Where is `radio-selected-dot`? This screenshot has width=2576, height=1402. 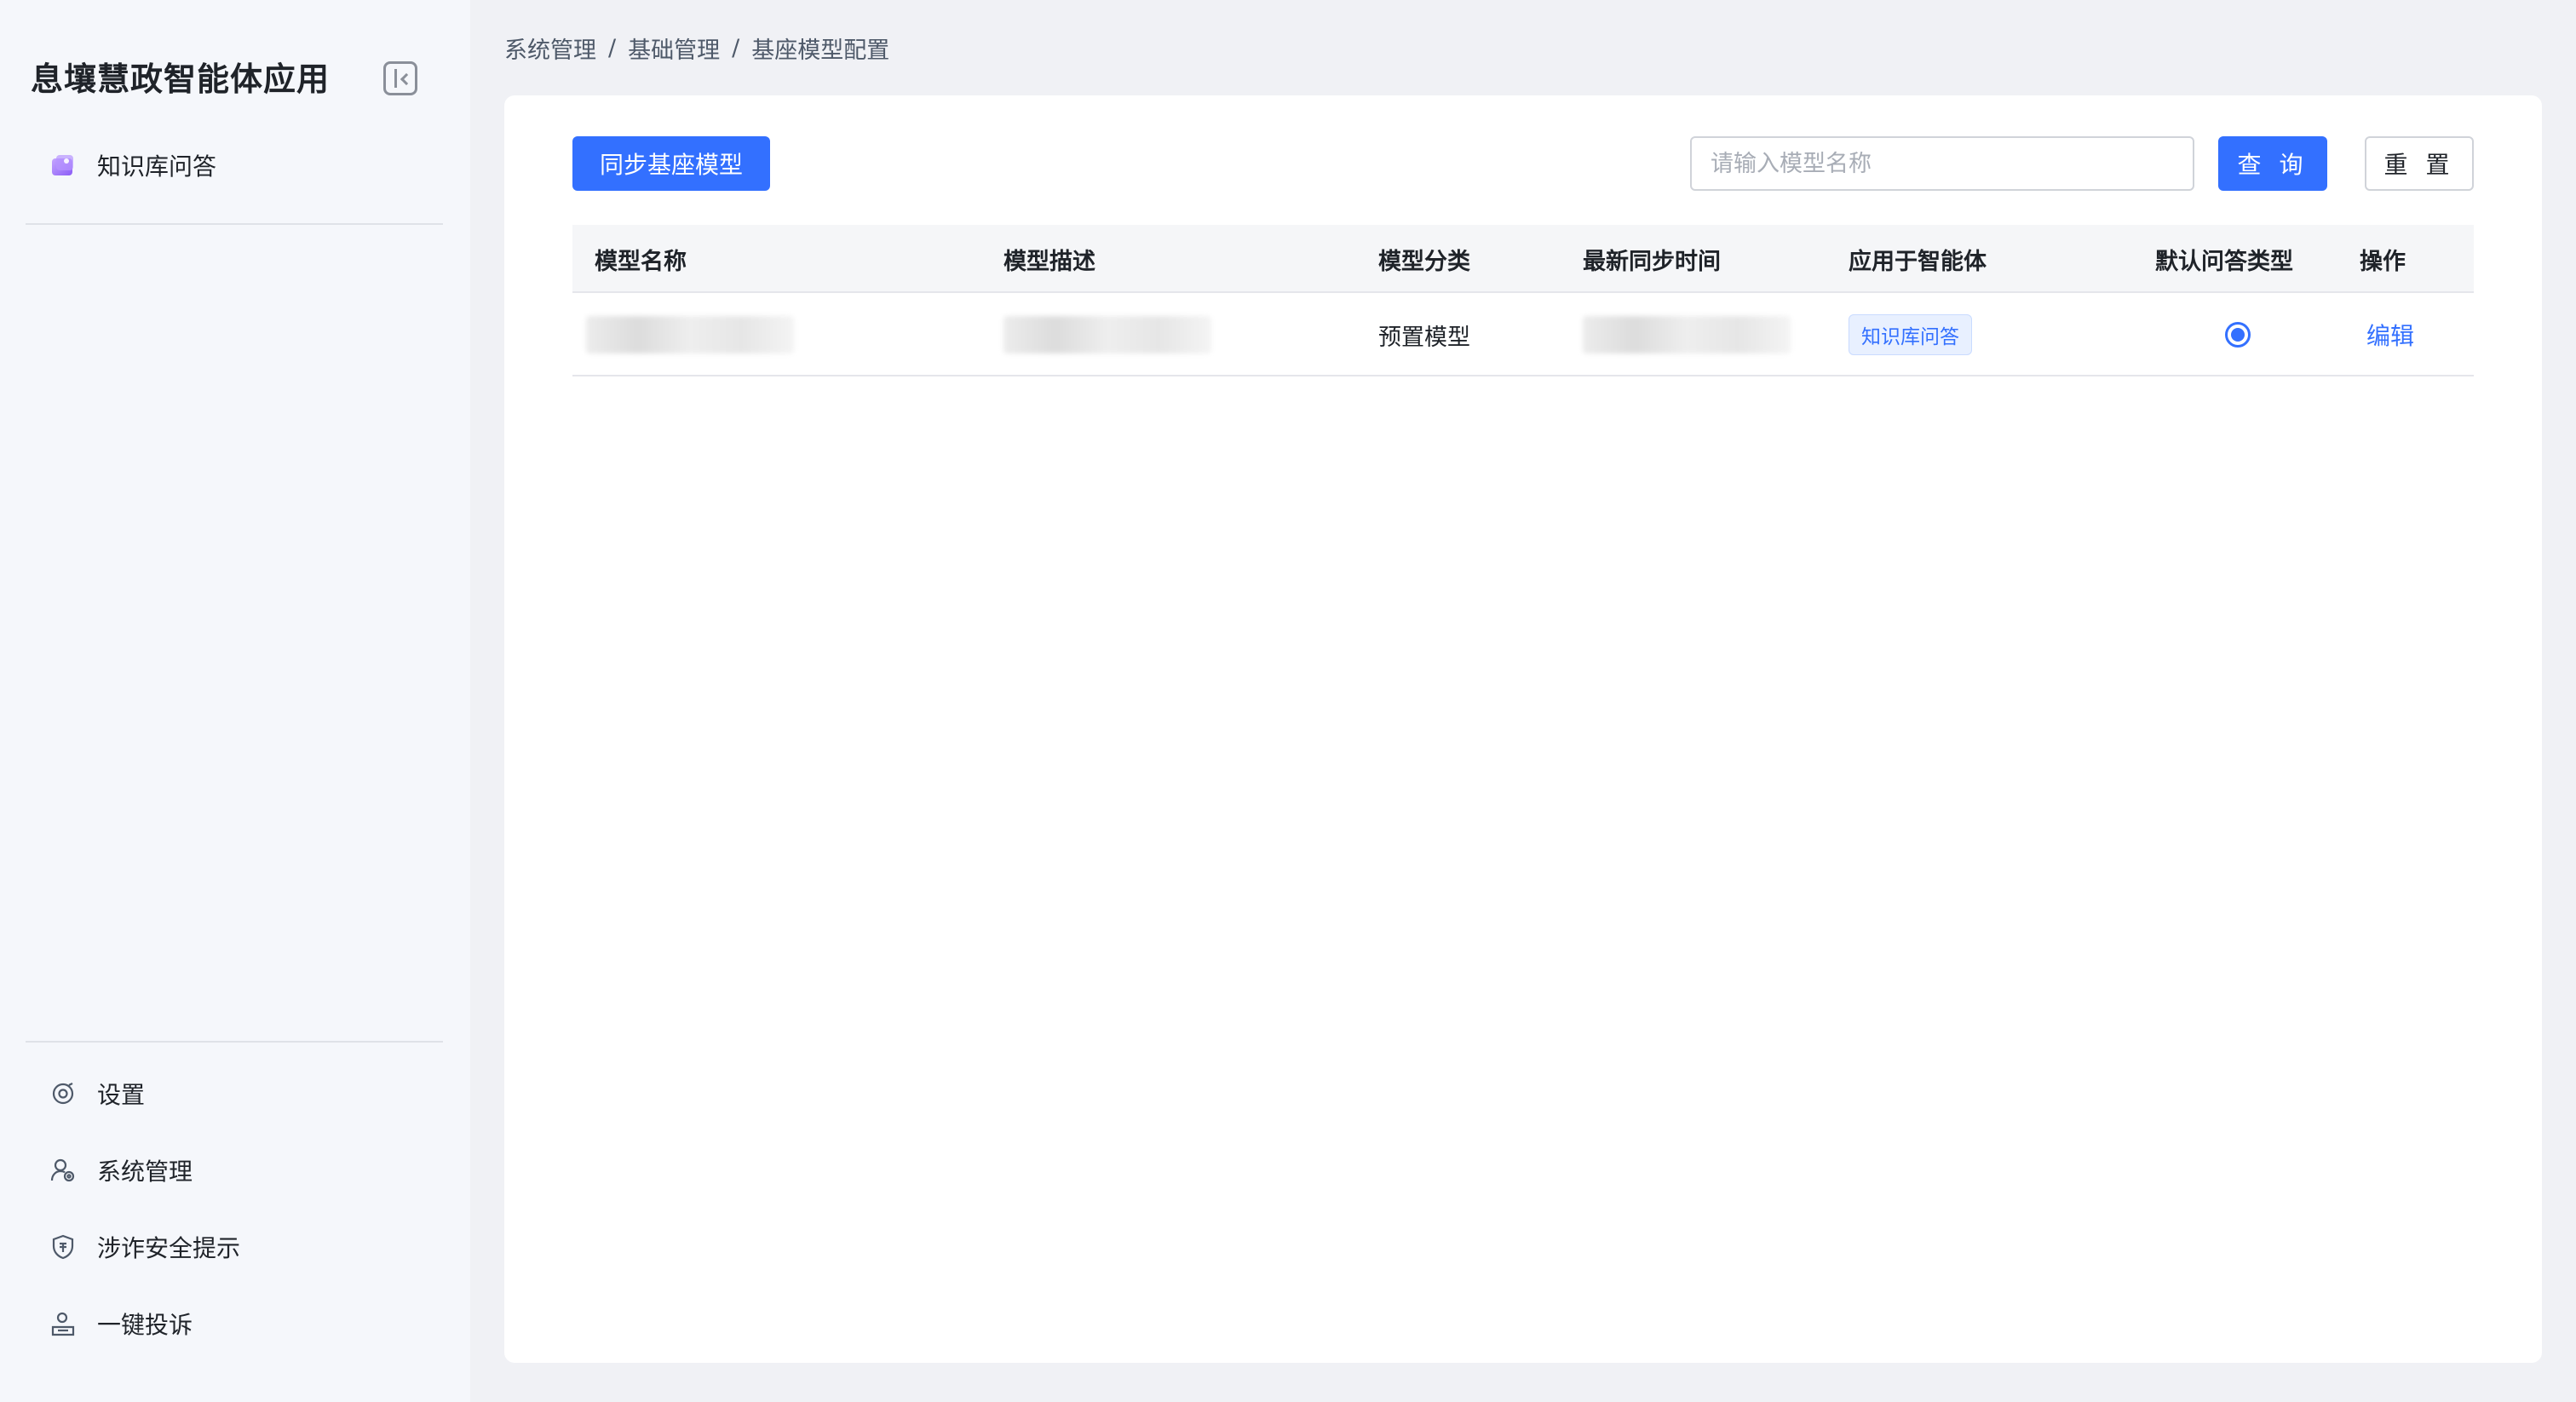
radio-selected-dot is located at coordinates (2238, 335).